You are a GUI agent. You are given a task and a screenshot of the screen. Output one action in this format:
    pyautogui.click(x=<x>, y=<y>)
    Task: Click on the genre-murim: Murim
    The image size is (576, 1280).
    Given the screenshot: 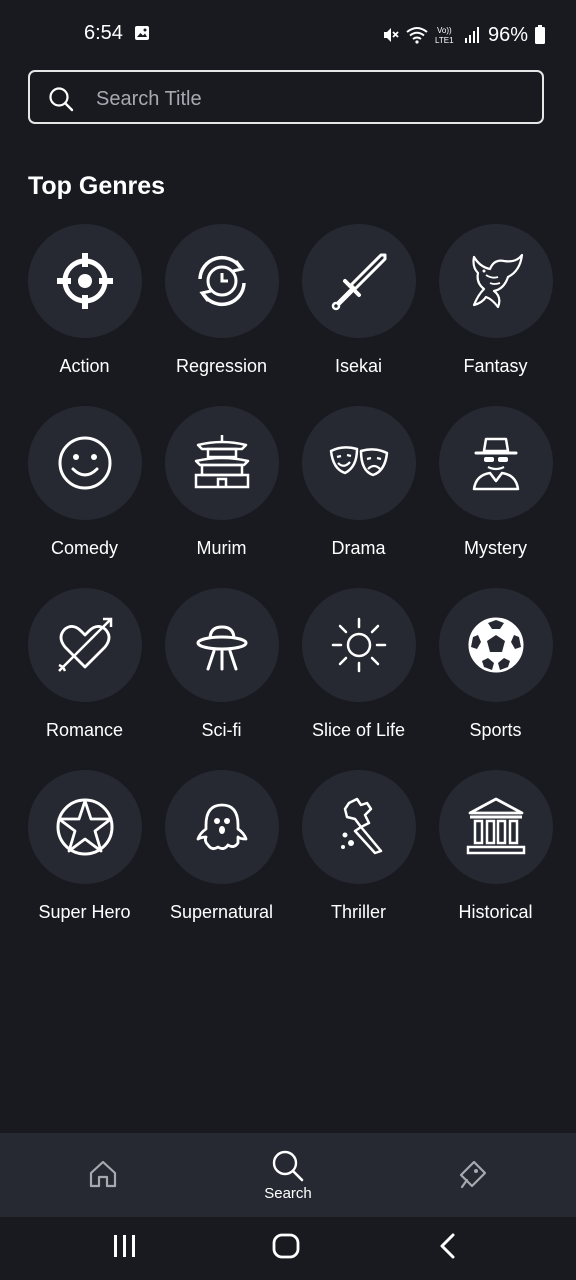 What is the action you would take?
    pyautogui.click(x=221, y=497)
    